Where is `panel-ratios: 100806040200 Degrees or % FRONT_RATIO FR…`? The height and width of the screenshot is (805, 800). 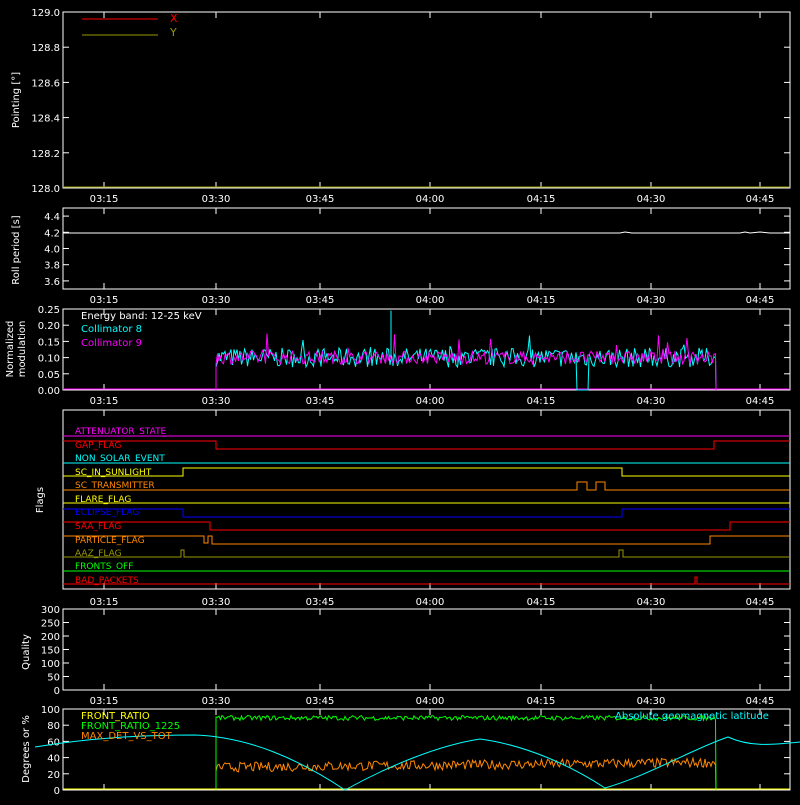
panel-ratios: 100806040200 Degrees or % FRONT_RATIO FR… is located at coordinates (410, 751).